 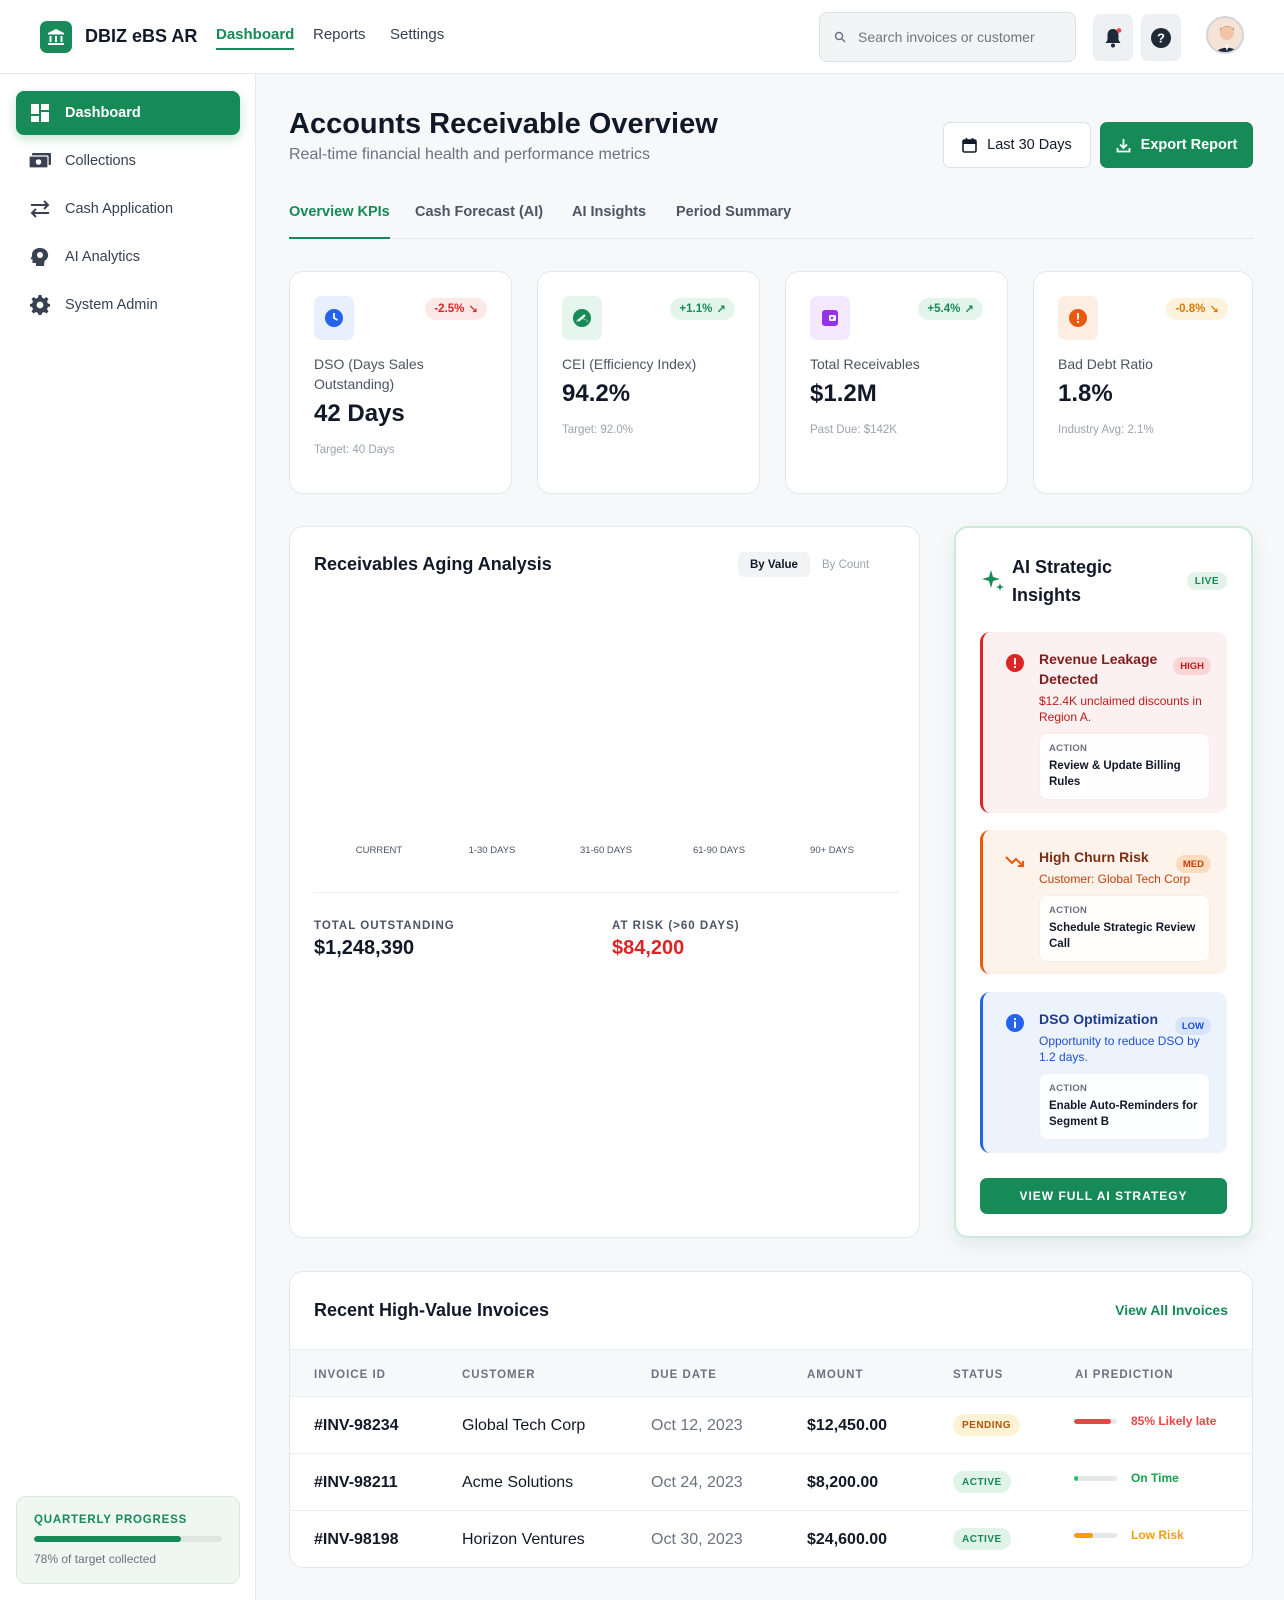 I want to click on kpi-badge: -0.8% ↘, so click(x=1197, y=309).